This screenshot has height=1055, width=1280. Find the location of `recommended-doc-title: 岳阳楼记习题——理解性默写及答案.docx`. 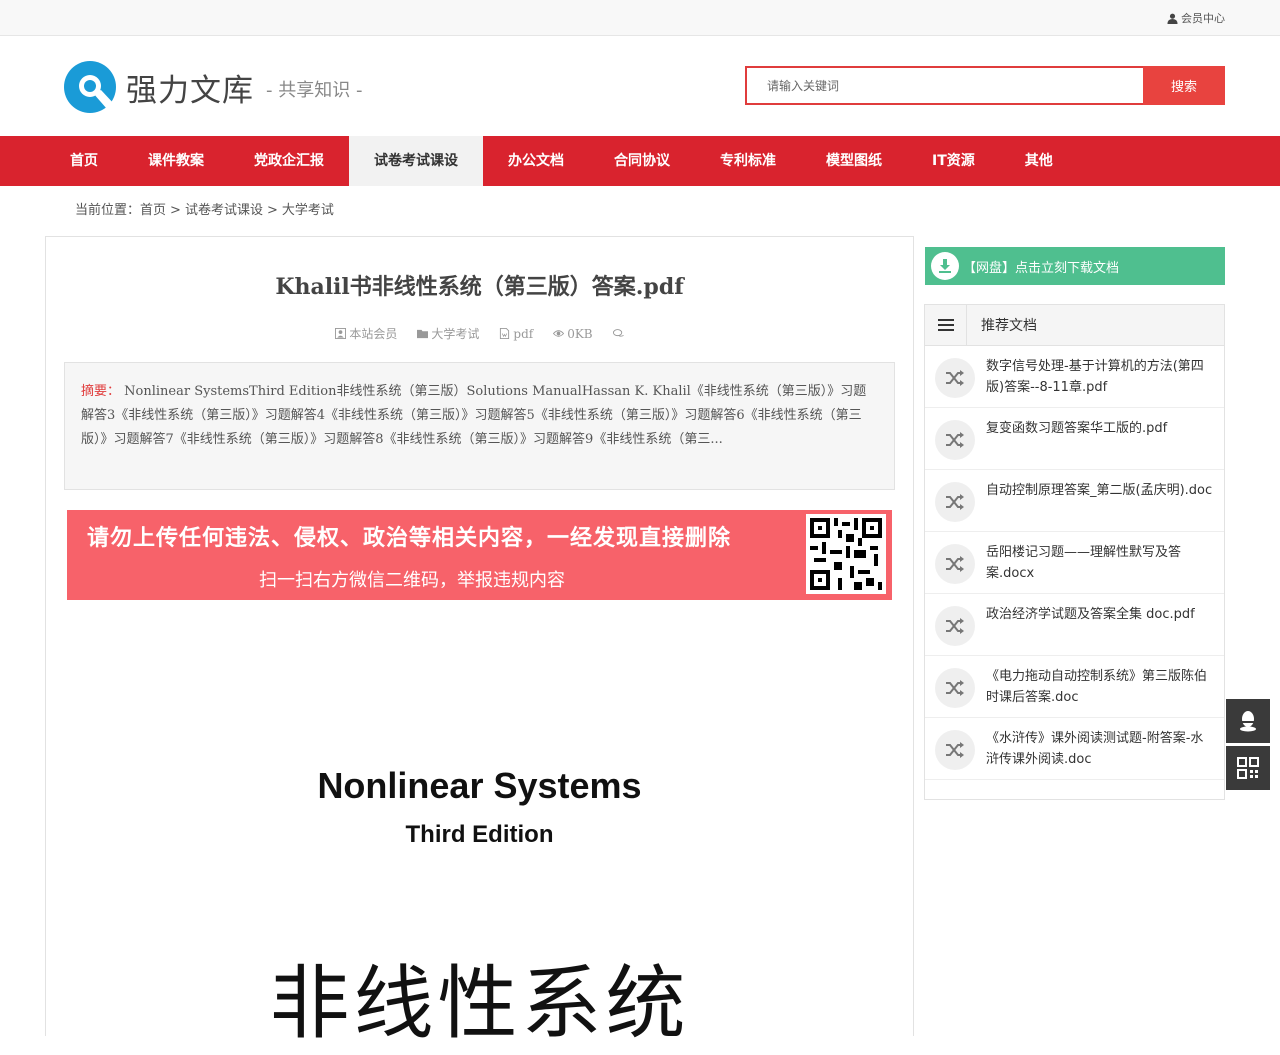

recommended-doc-title: 岳阳楼记习题——理解性默写及答案.docx is located at coordinates (1084, 563).